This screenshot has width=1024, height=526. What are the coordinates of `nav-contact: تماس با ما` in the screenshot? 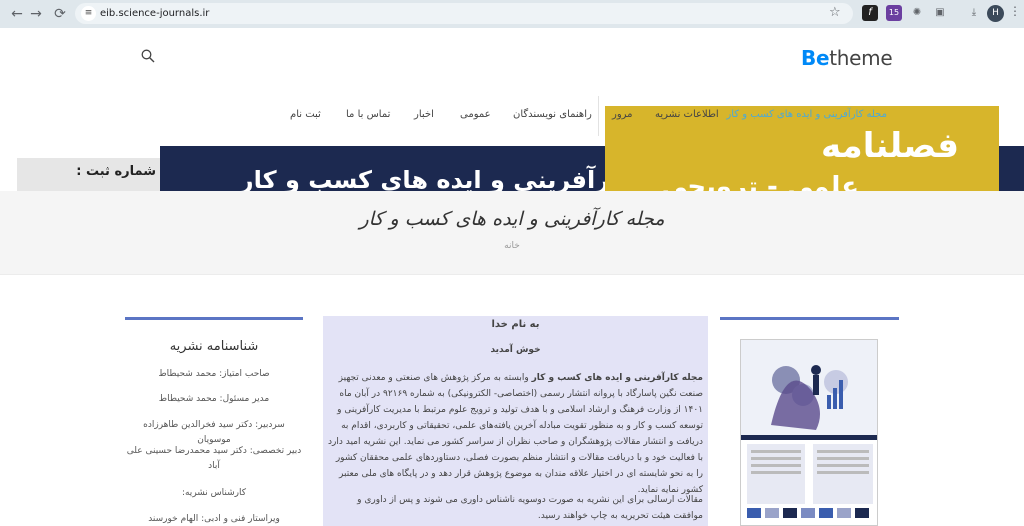 It's located at (368, 114).